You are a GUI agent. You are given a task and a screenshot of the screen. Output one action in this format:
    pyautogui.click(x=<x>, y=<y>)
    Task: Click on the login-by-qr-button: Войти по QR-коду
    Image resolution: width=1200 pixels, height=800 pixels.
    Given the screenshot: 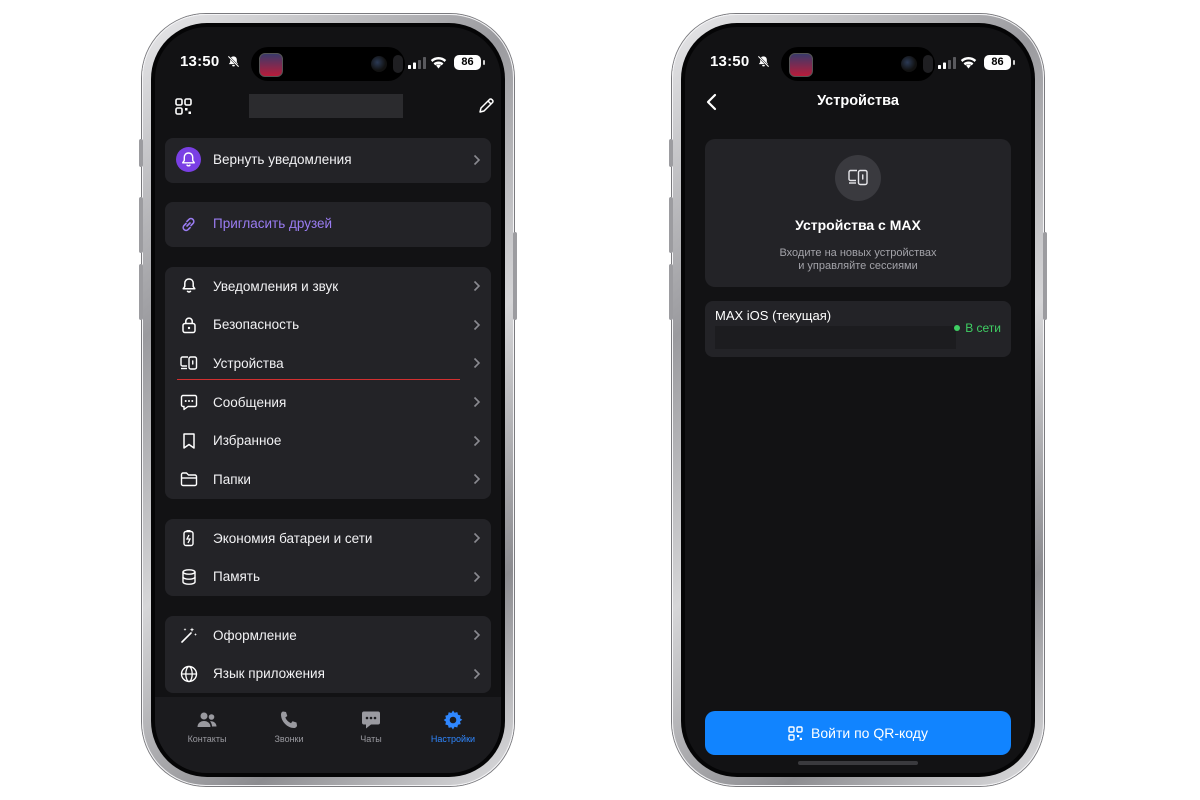 What is the action you would take?
    pyautogui.click(x=858, y=733)
    